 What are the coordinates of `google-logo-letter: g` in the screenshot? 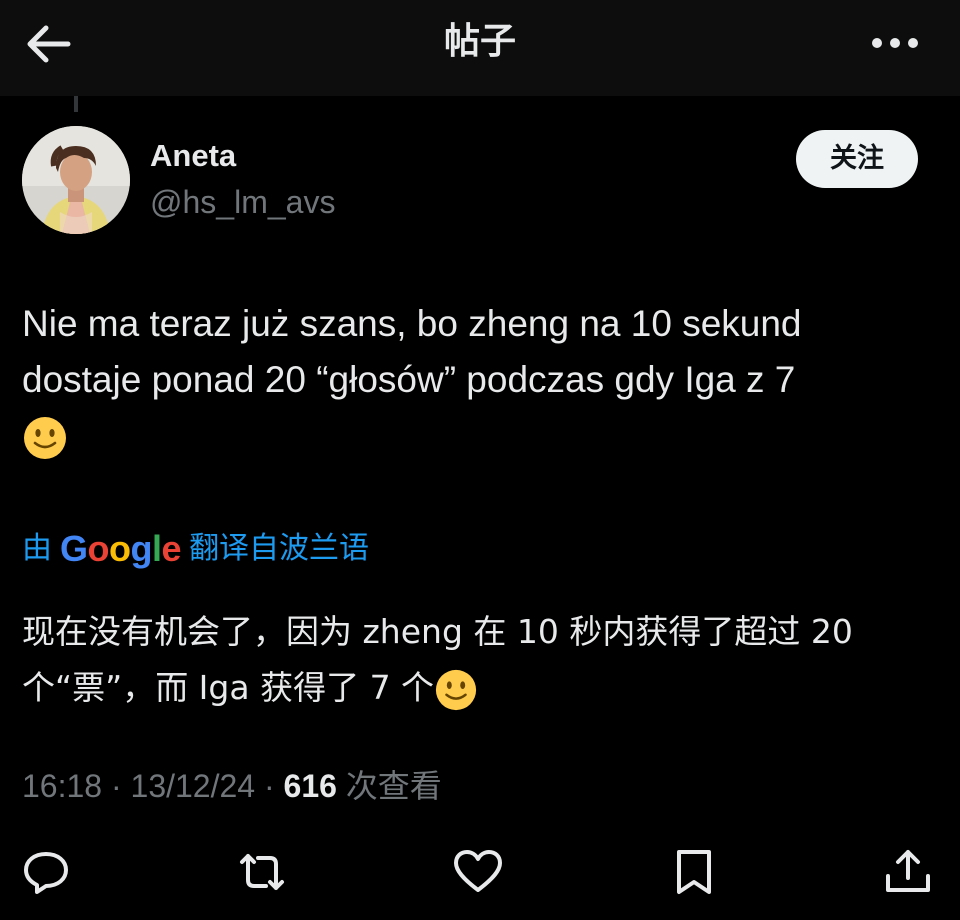 It's located at (141, 548).